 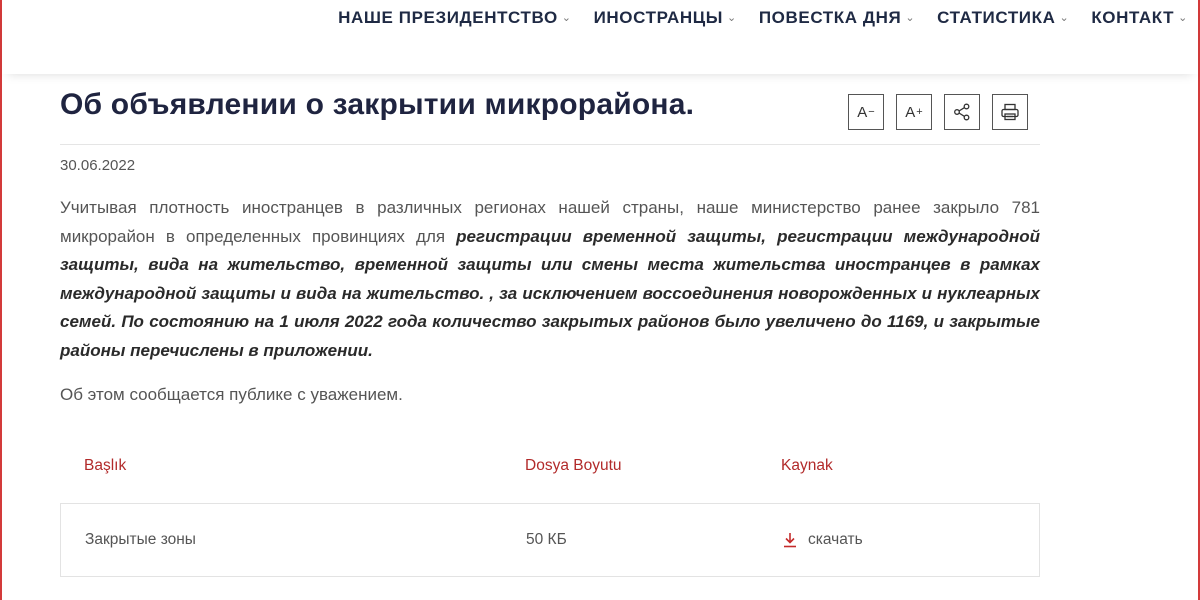 I want to click on article-closing: Об этом сообщается публике с уважением., so click(x=231, y=394).